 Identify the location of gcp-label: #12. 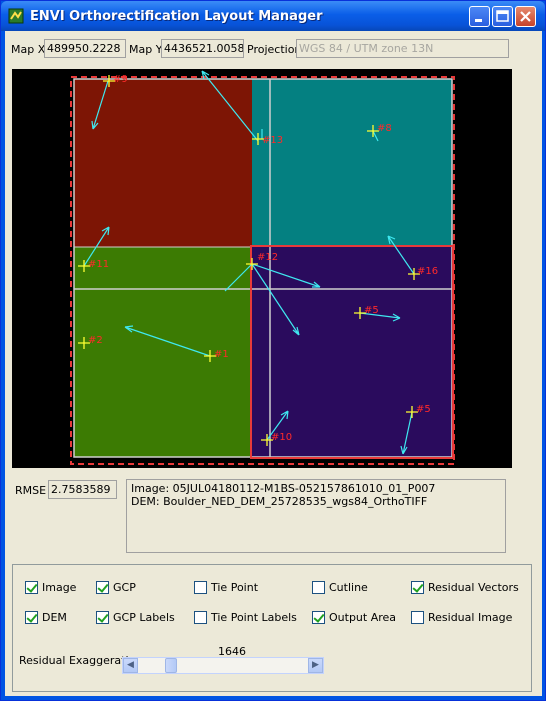
(267, 257).